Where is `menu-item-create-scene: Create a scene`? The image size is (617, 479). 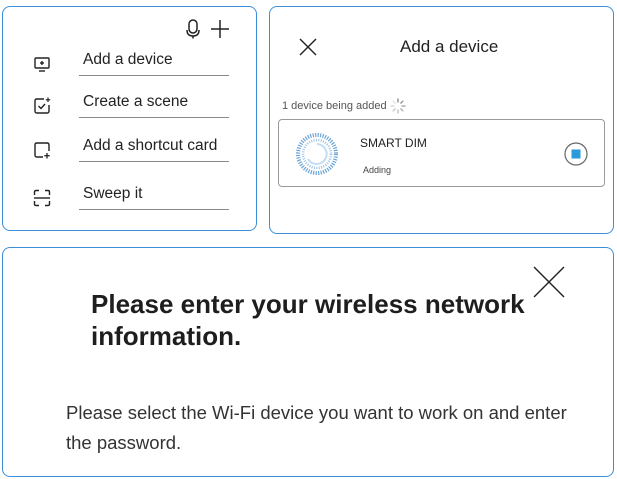
menu-item-create-scene: Create a scene is located at coordinates (131, 106).